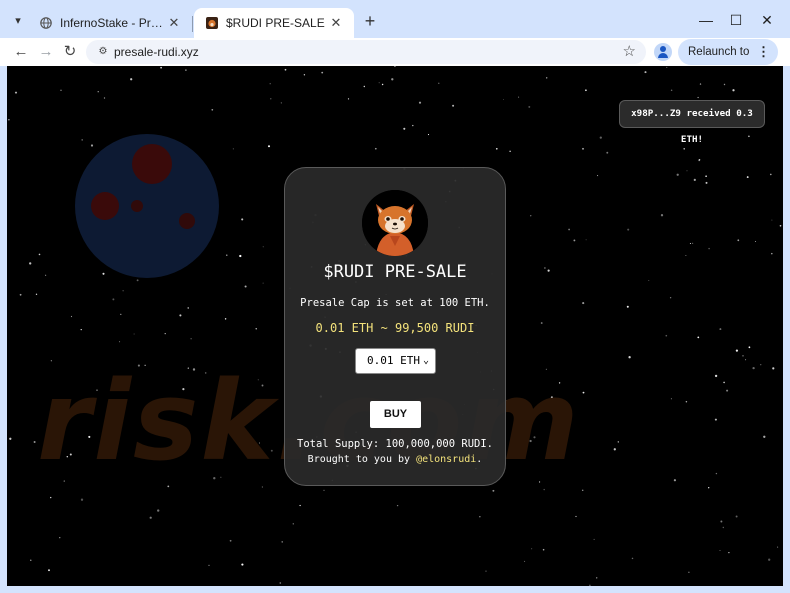 This screenshot has height=593, width=790. Describe the element at coordinates (46, 23) in the screenshot. I see `globe-icon` at that location.